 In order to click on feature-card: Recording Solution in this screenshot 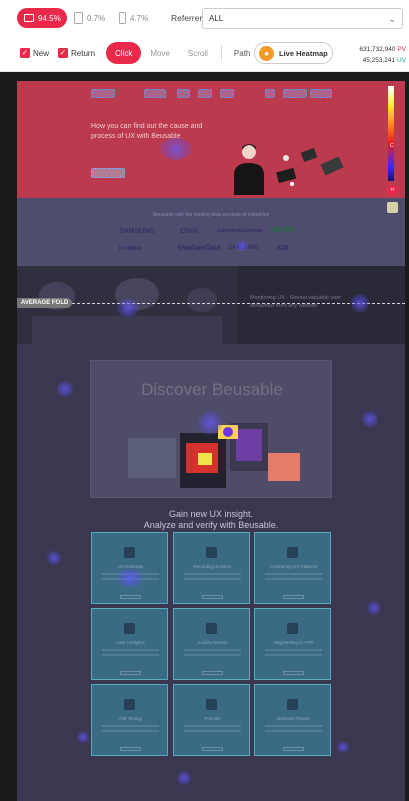, I will do `click(211, 568)`.